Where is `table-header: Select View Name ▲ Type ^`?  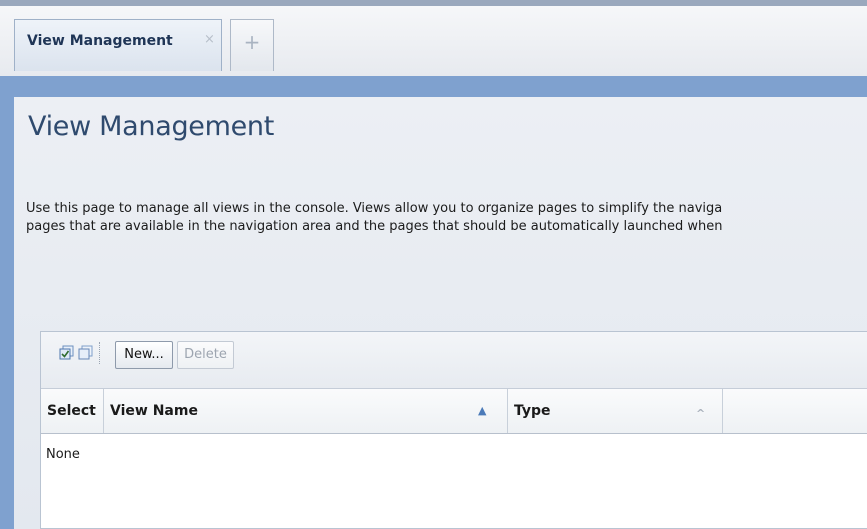
table-header: Select View Name ▲ Type ^ is located at coordinates (454, 411).